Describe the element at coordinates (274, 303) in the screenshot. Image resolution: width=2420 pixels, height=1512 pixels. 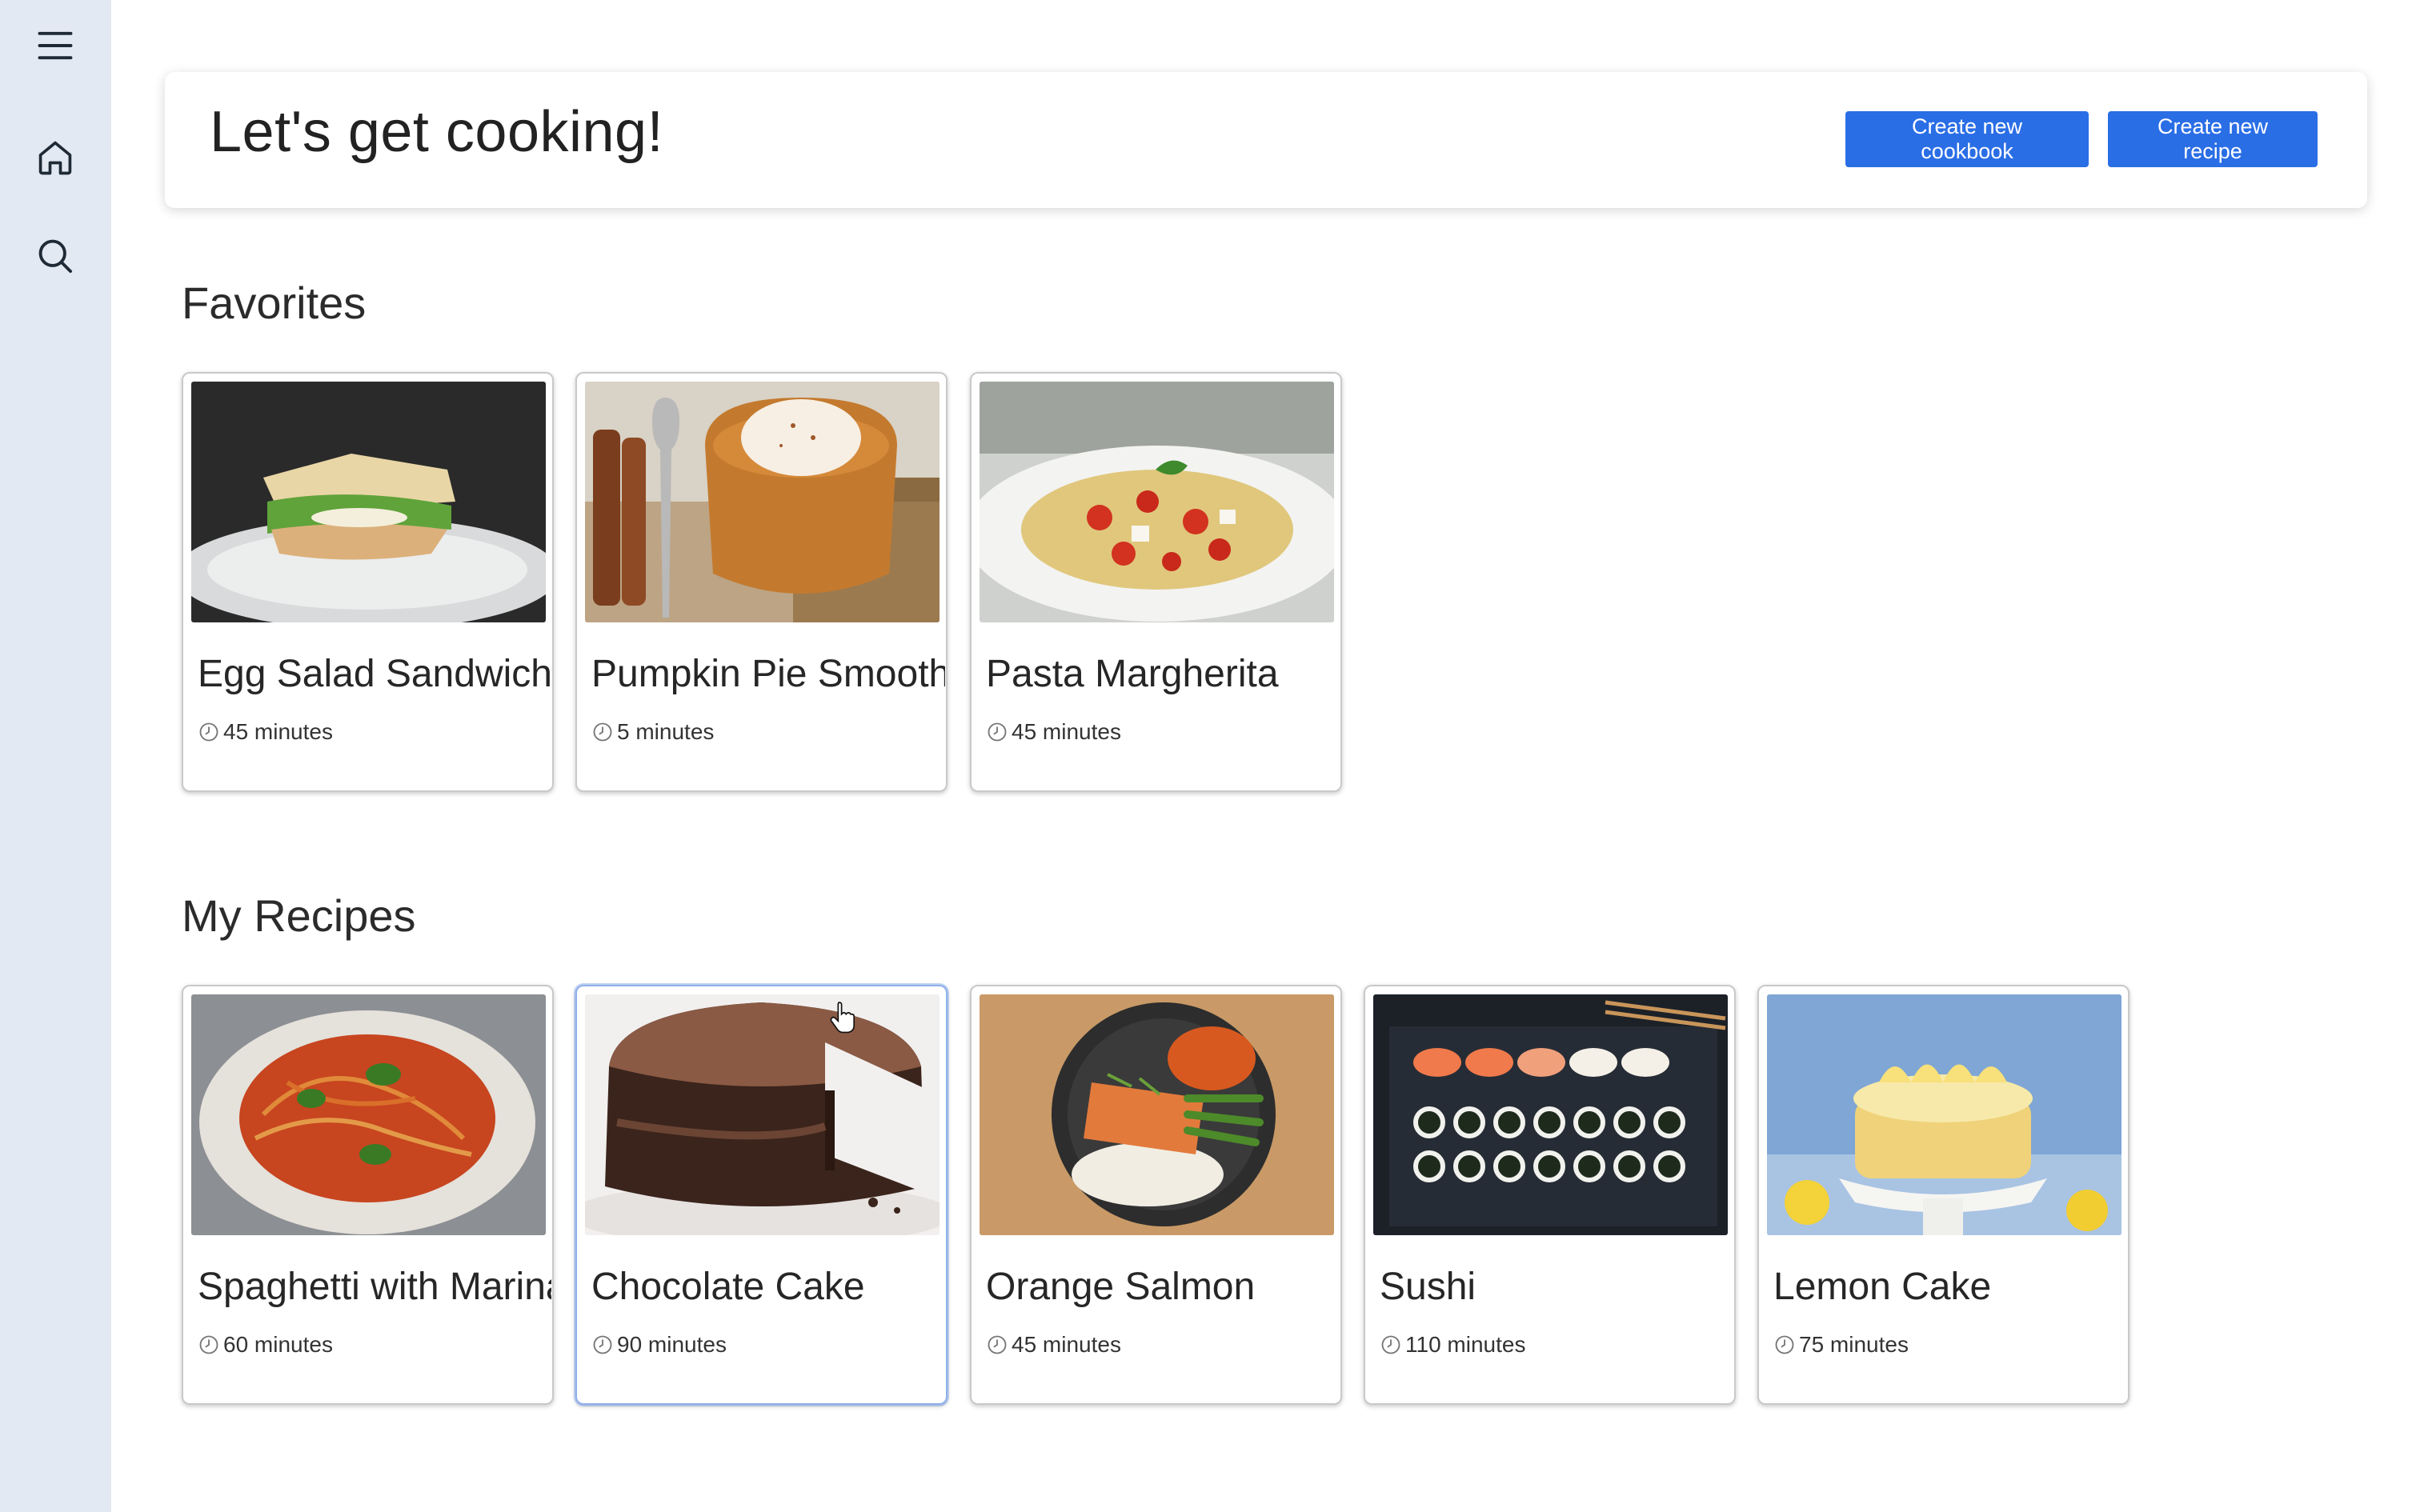
I see `favorites-title: Favorites` at that location.